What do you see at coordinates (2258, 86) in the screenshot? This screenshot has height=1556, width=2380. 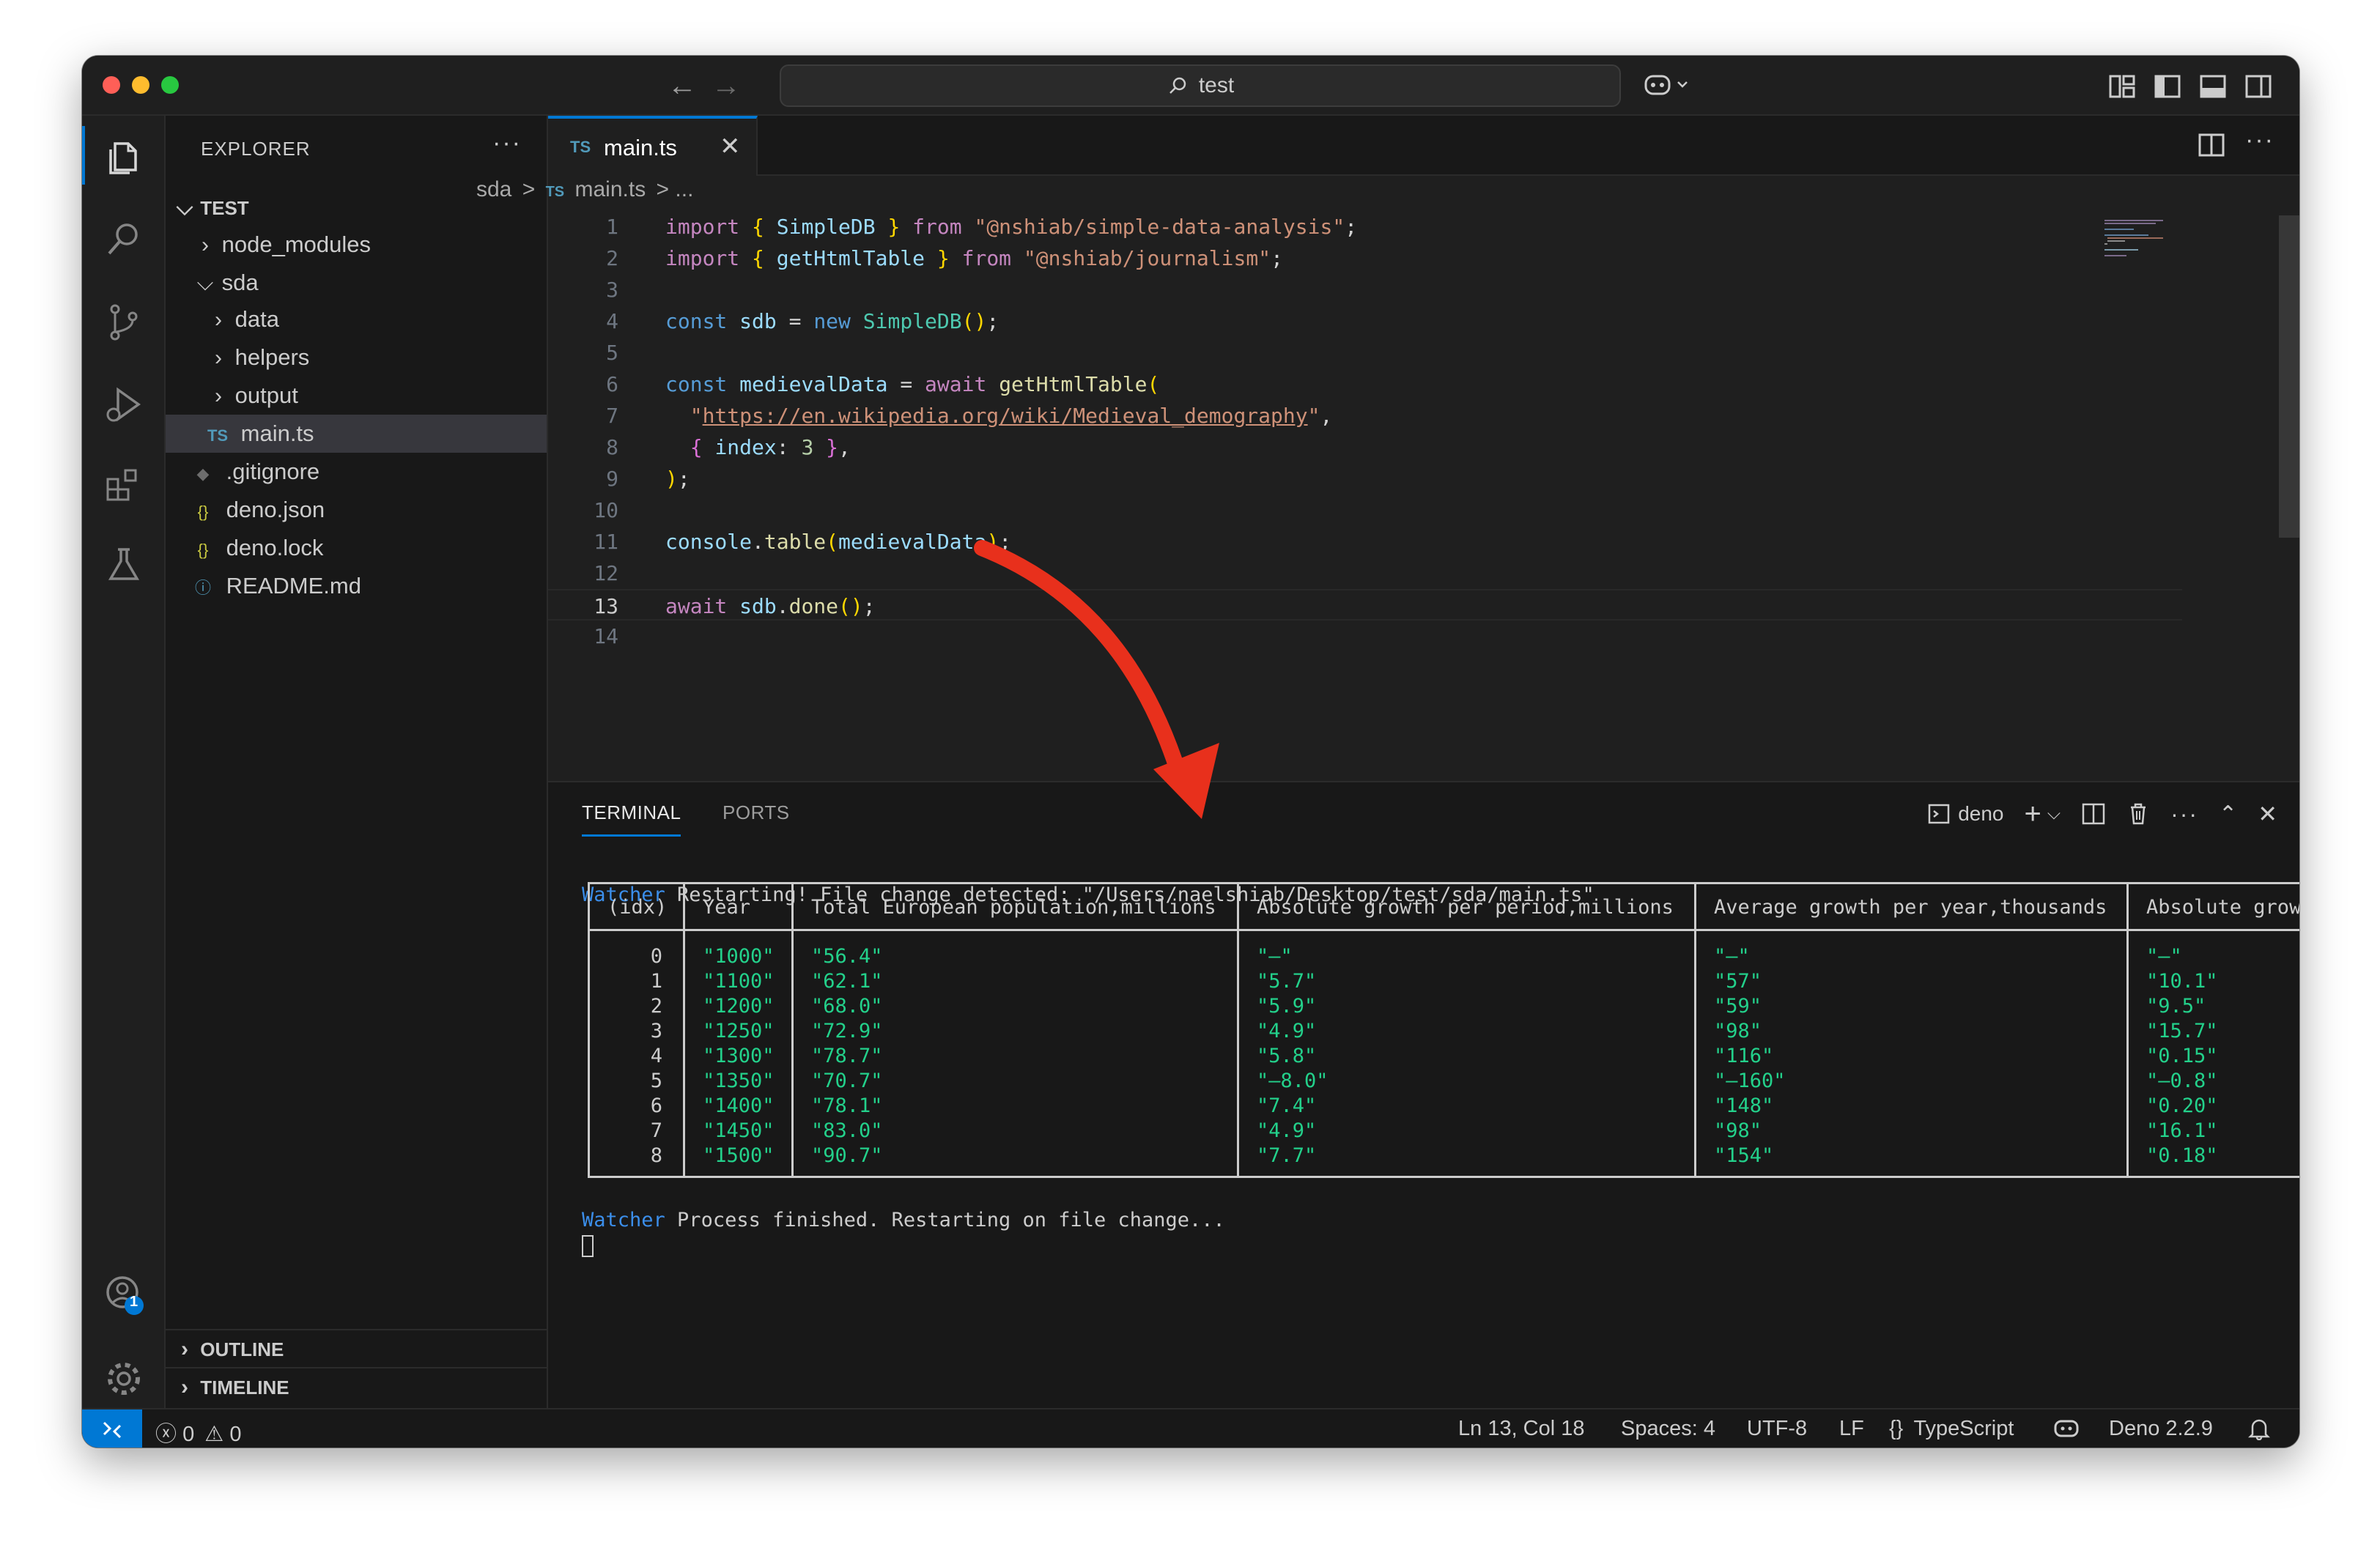 I see `toggle-secondary-sidebar-icon` at bounding box center [2258, 86].